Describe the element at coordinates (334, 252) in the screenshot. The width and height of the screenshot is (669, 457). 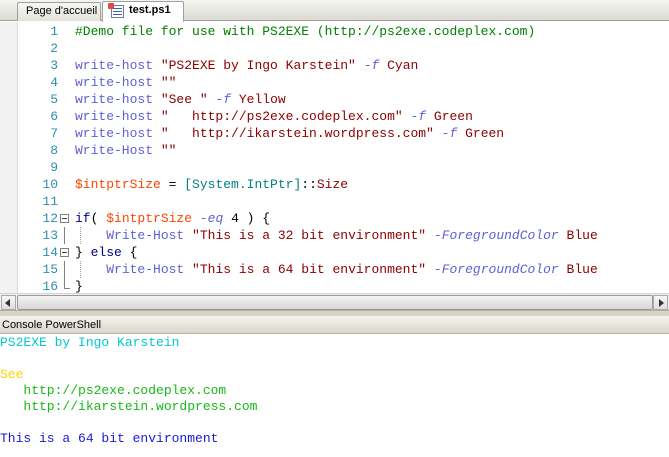
I see `code-line: 14 } else {` at that location.